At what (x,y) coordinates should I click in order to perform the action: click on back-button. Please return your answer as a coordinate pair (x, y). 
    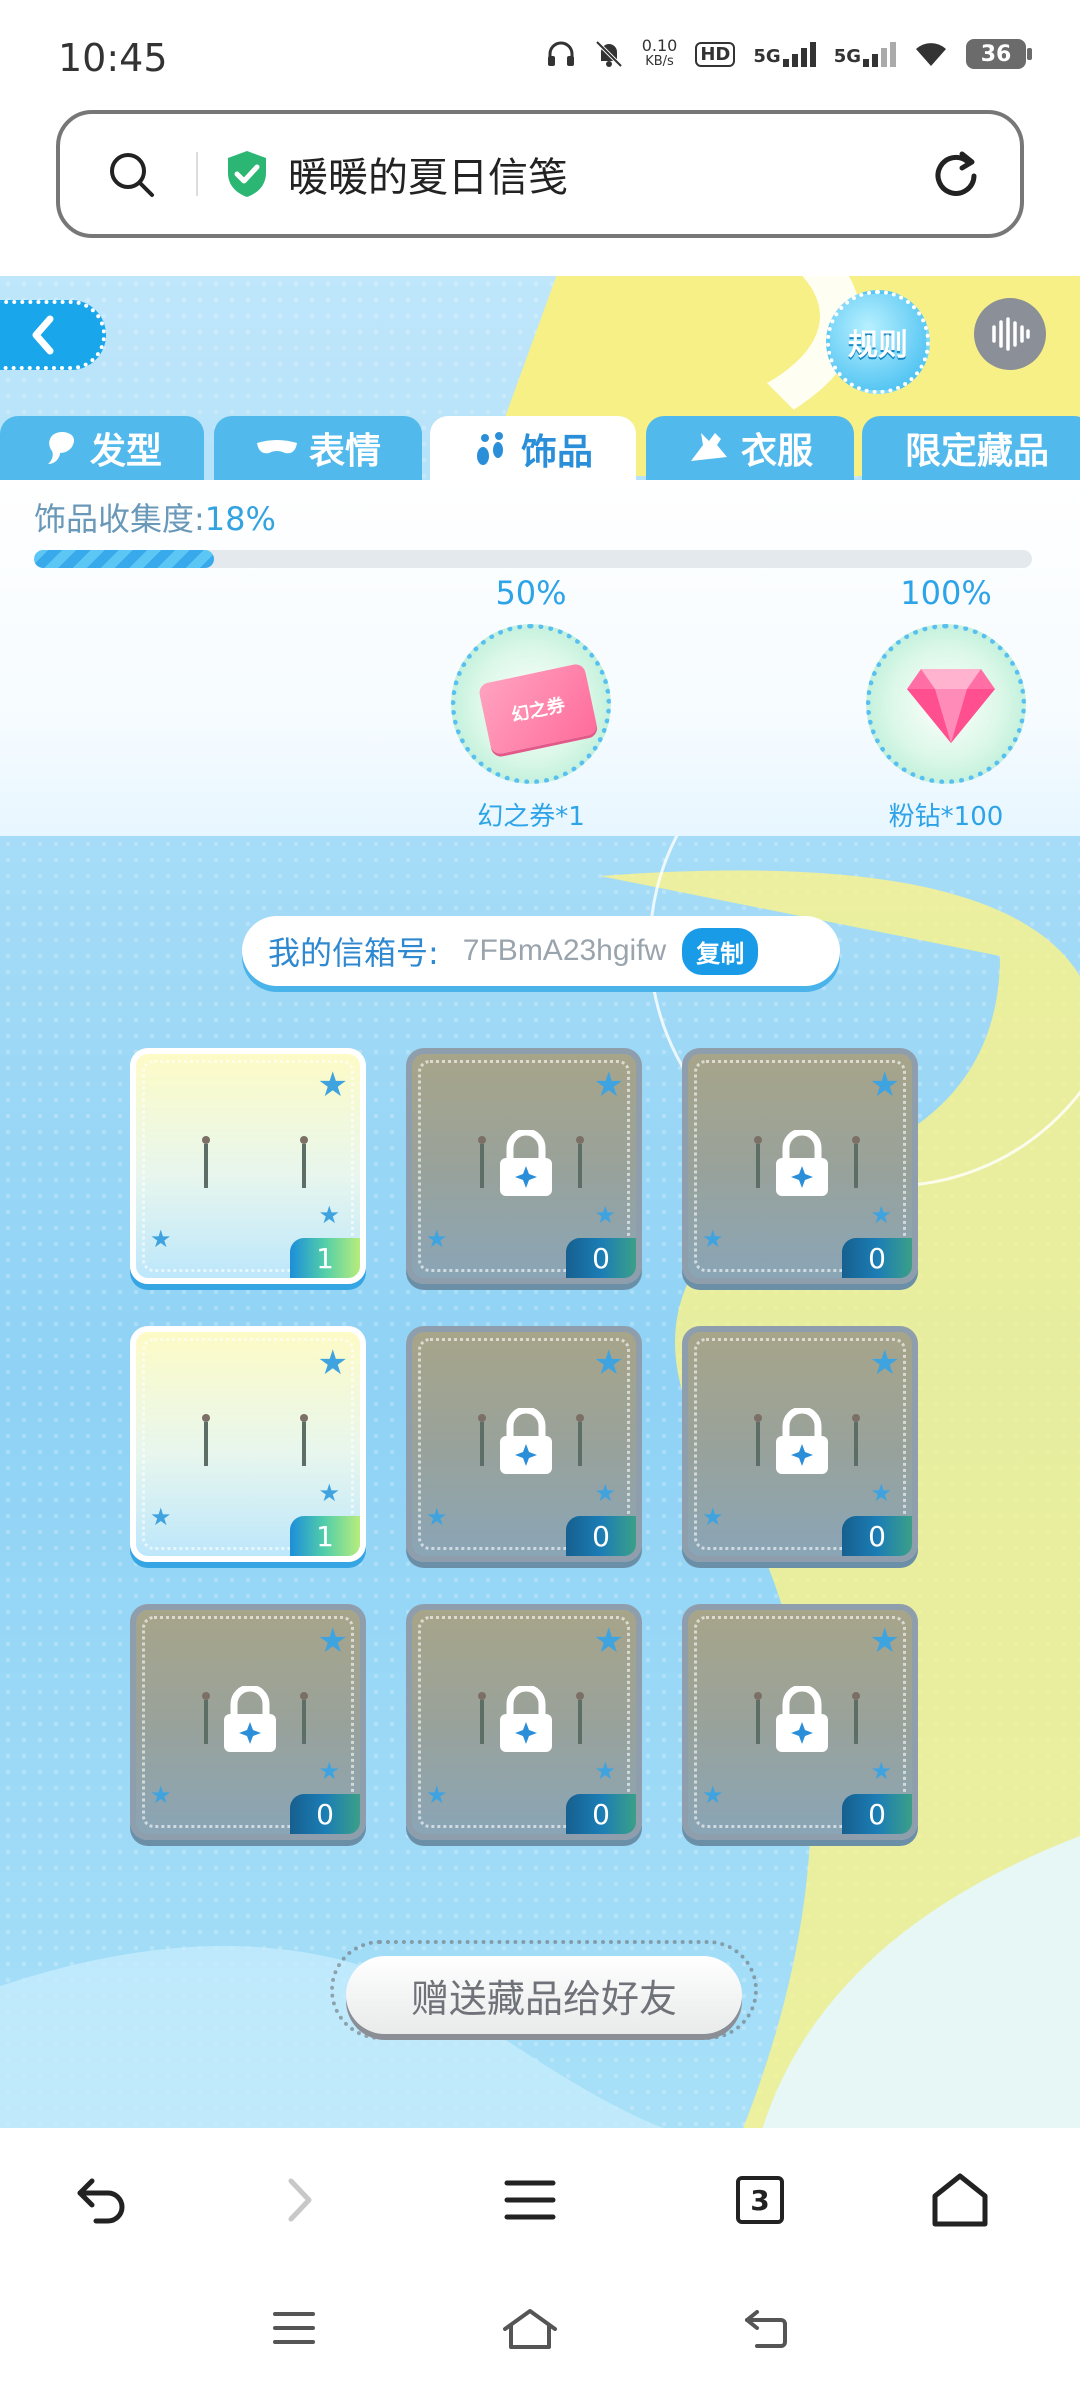
    Looking at the image, I should click on (53, 335).